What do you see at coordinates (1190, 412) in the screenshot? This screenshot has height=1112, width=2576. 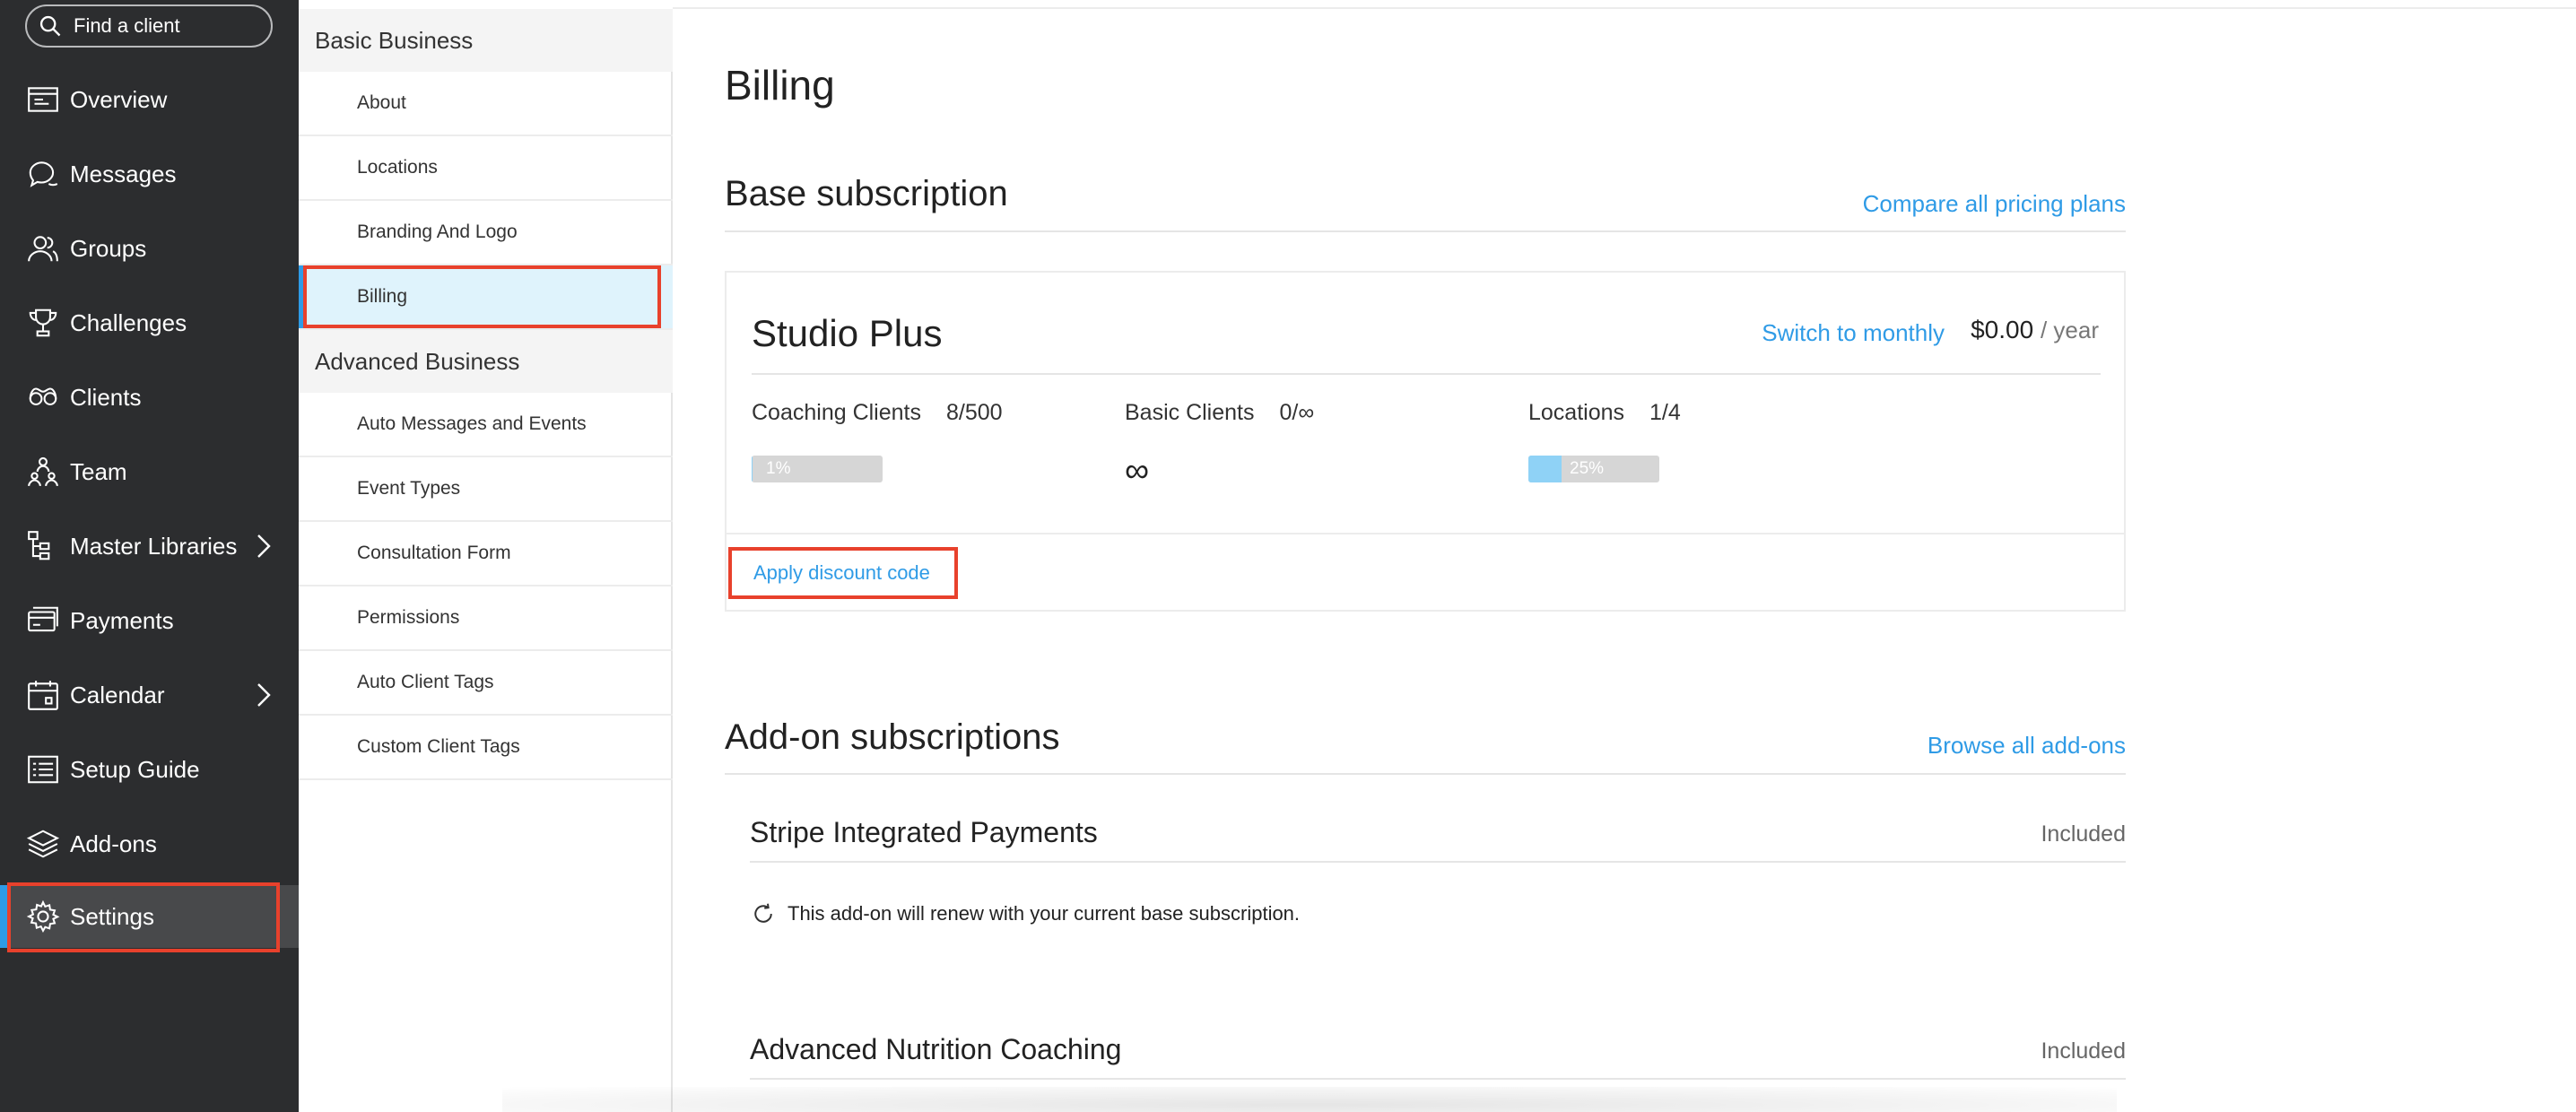 I see `basic-clients-label: Basic Clients` at bounding box center [1190, 412].